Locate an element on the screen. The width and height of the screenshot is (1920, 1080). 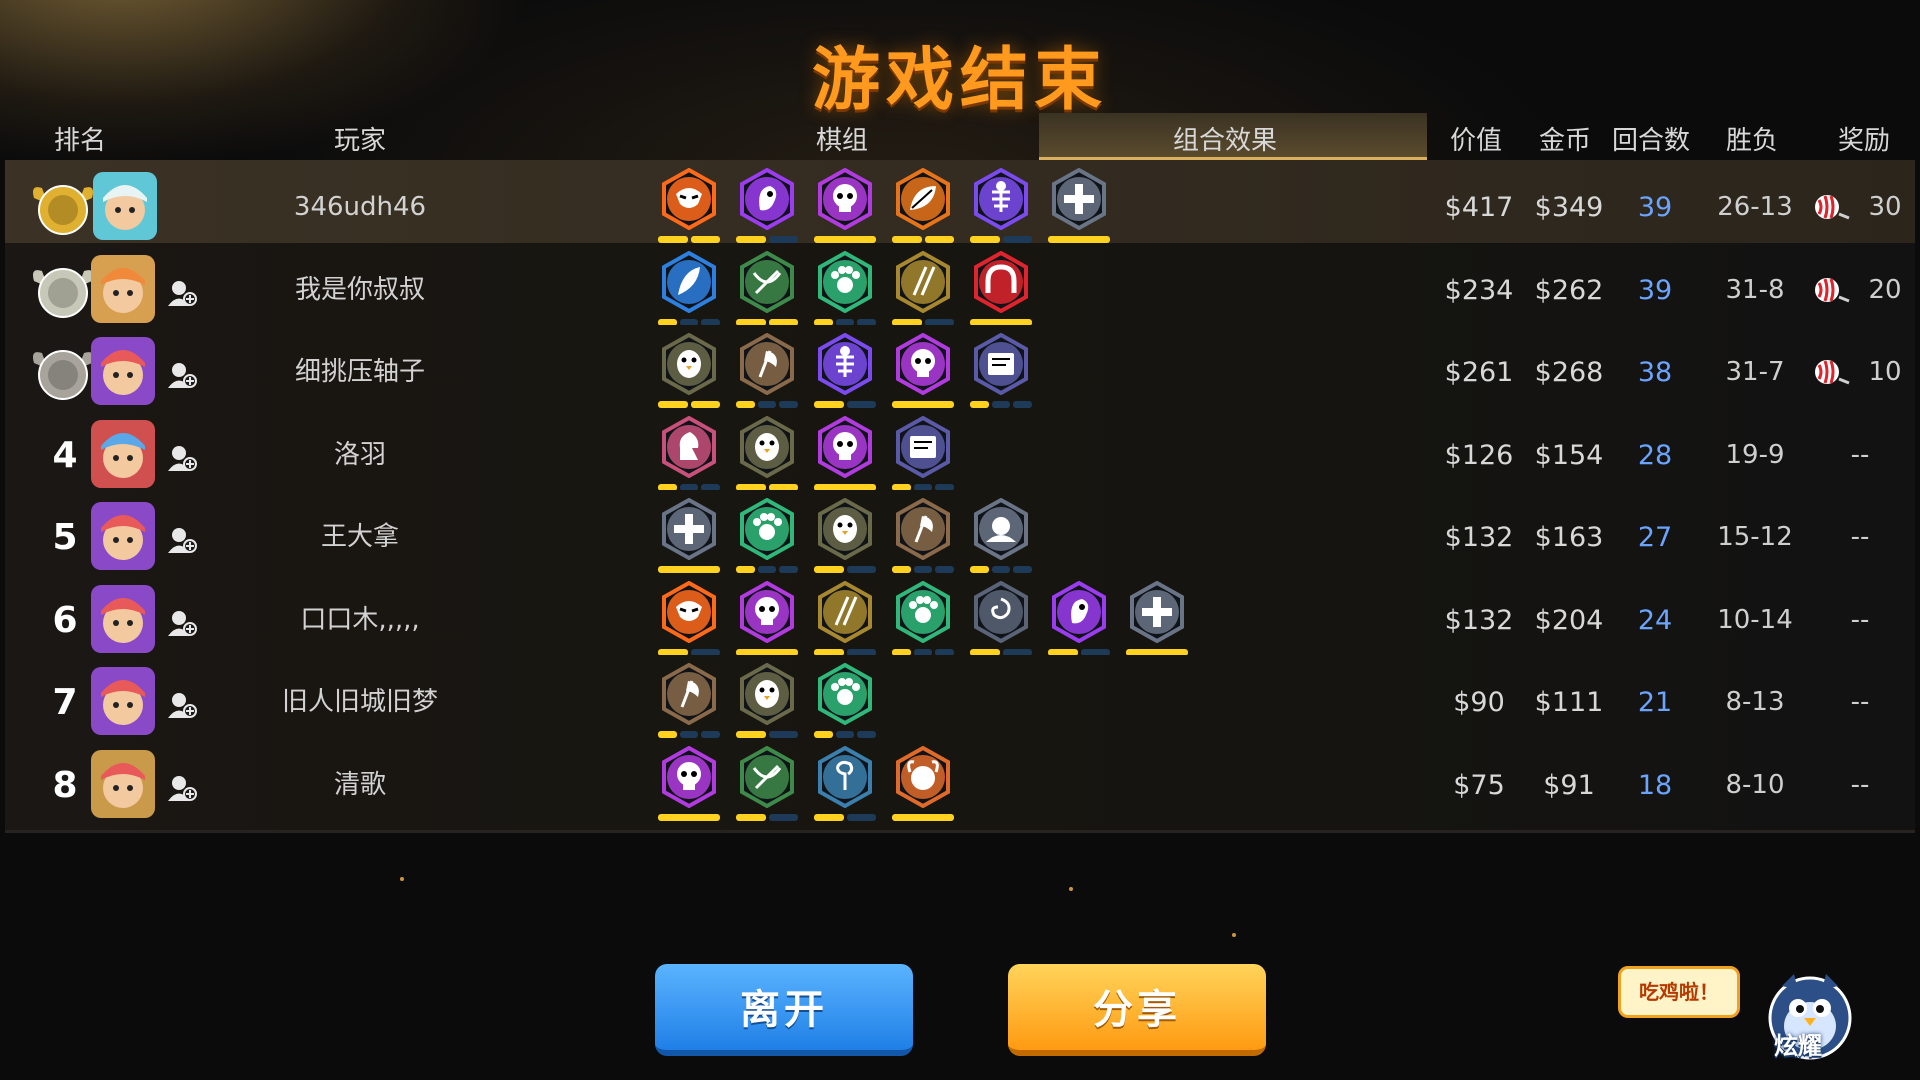
gold-amount: $262 is located at coordinates (1569, 290).